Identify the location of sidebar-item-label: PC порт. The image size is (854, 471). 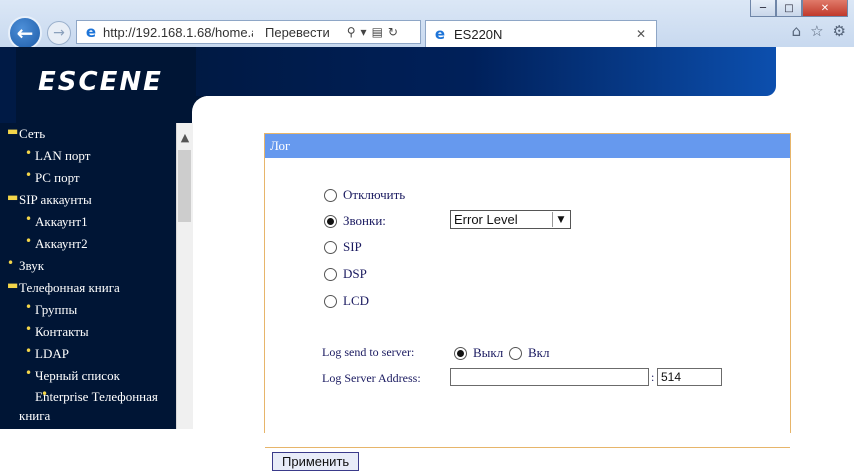
(57, 177).